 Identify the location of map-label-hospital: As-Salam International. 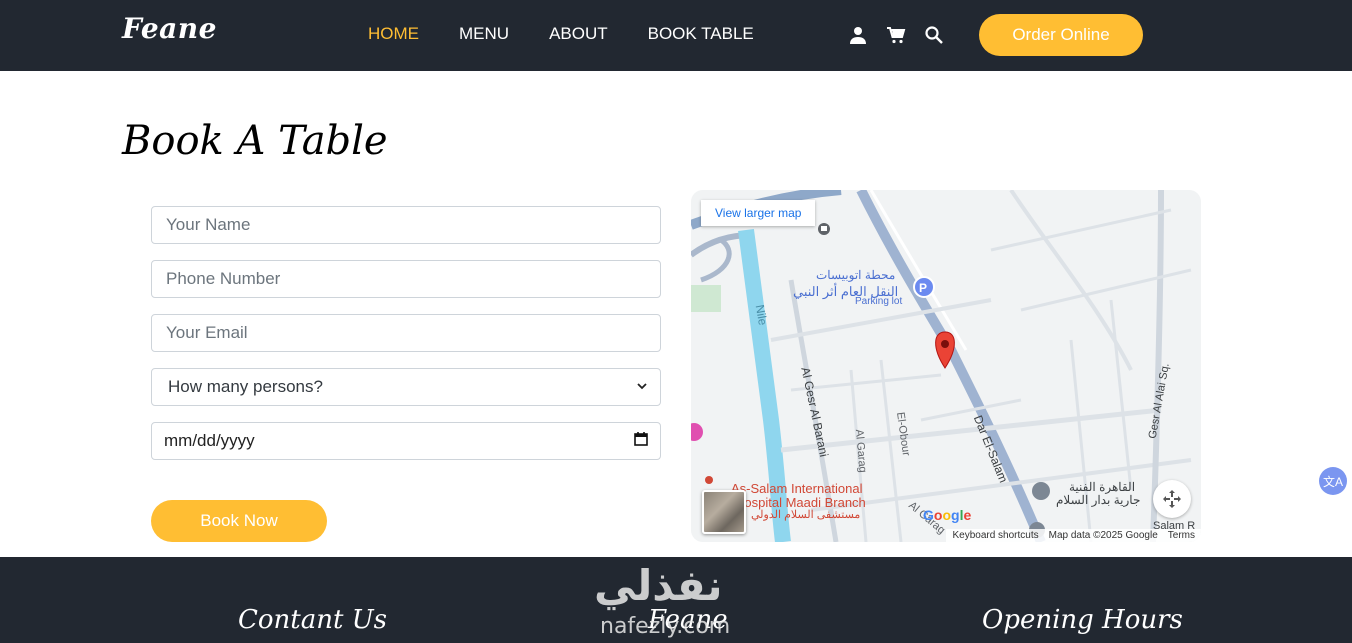
(797, 488).